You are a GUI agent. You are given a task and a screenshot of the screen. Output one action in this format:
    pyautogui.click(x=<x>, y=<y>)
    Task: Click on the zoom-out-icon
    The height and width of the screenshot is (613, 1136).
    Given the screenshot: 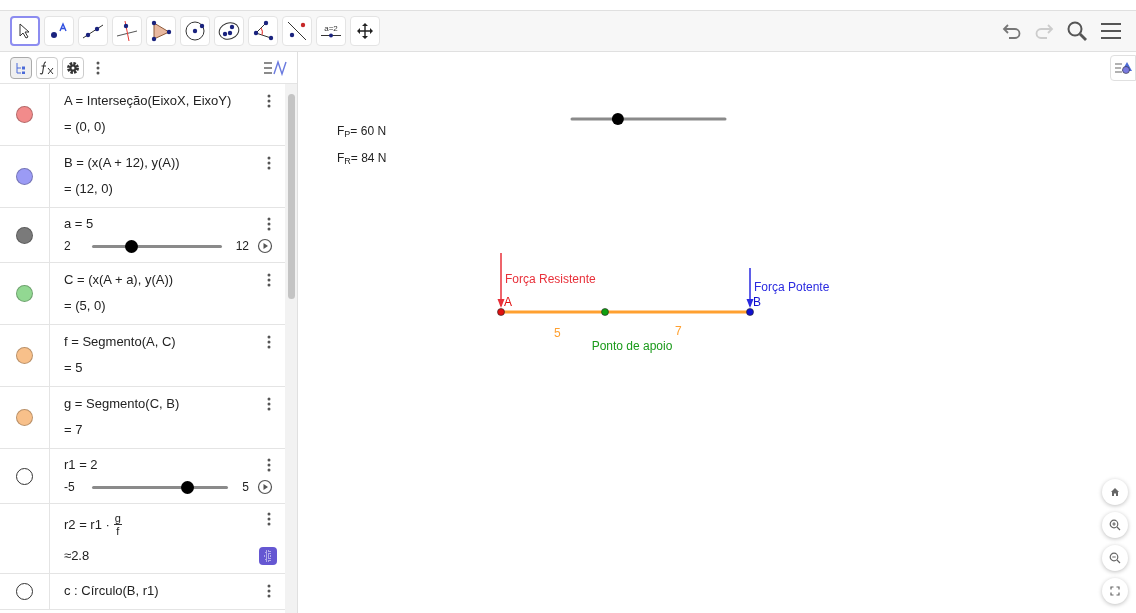 What is the action you would take?
    pyautogui.click(x=1115, y=558)
    